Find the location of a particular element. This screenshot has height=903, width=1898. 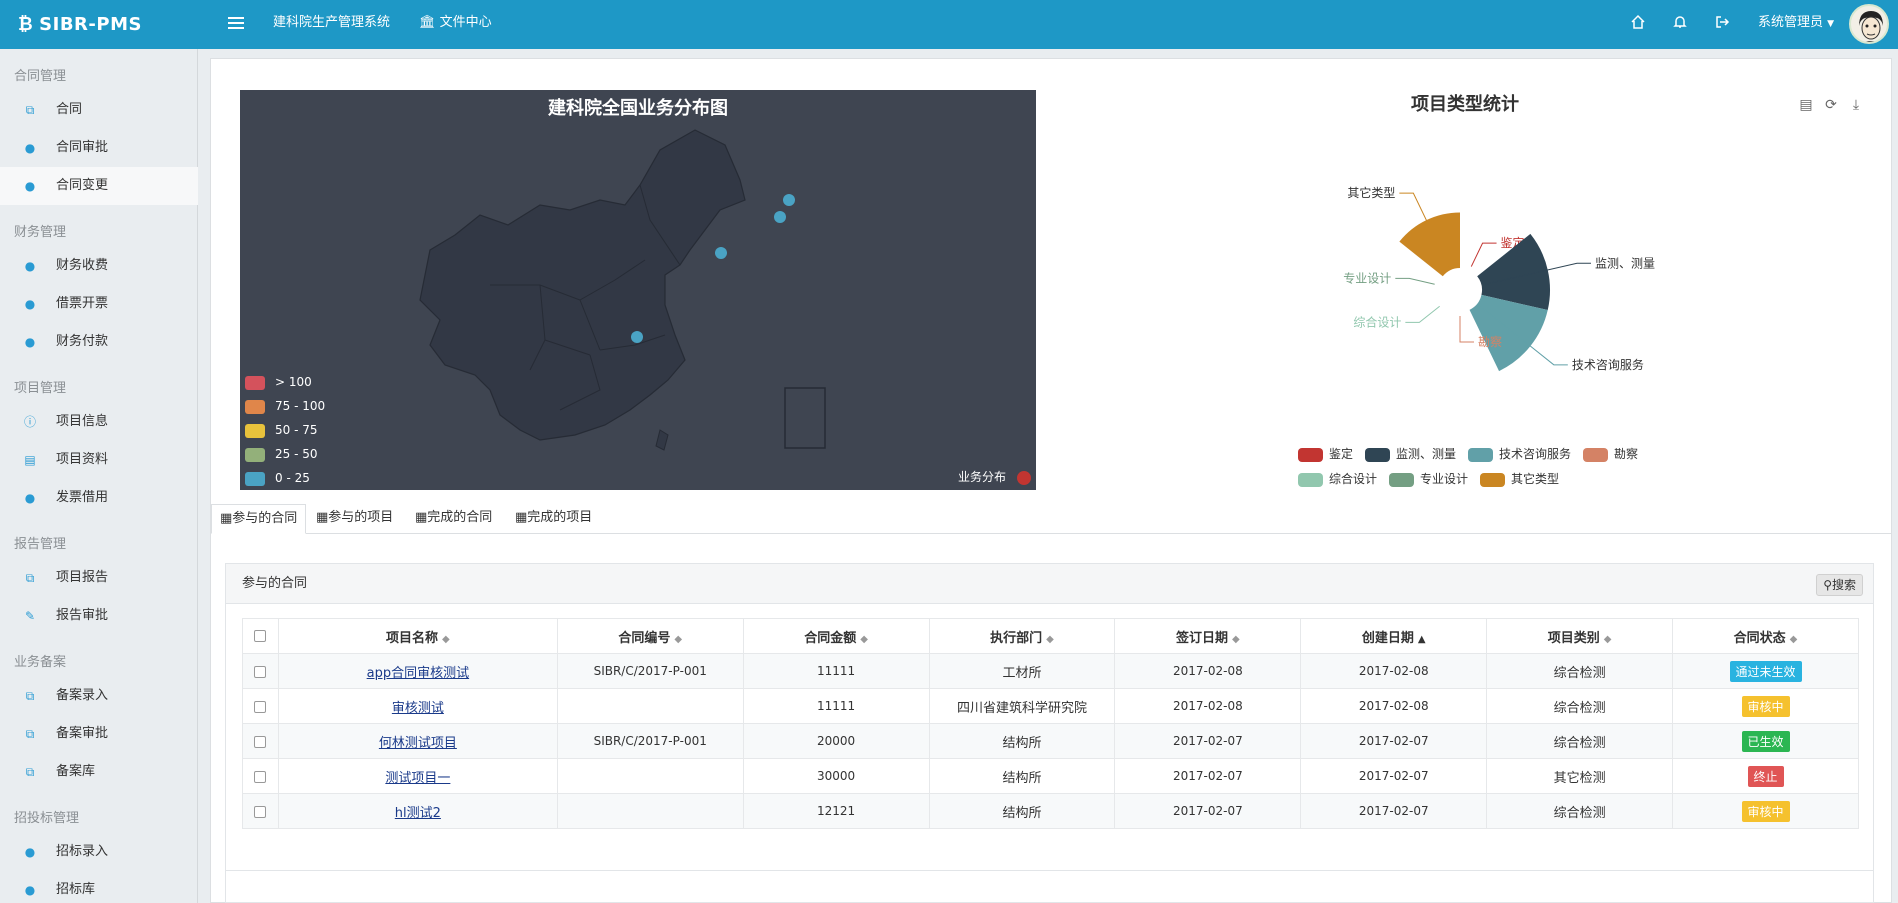

project-link: app合同审核测试 is located at coordinates (418, 673).